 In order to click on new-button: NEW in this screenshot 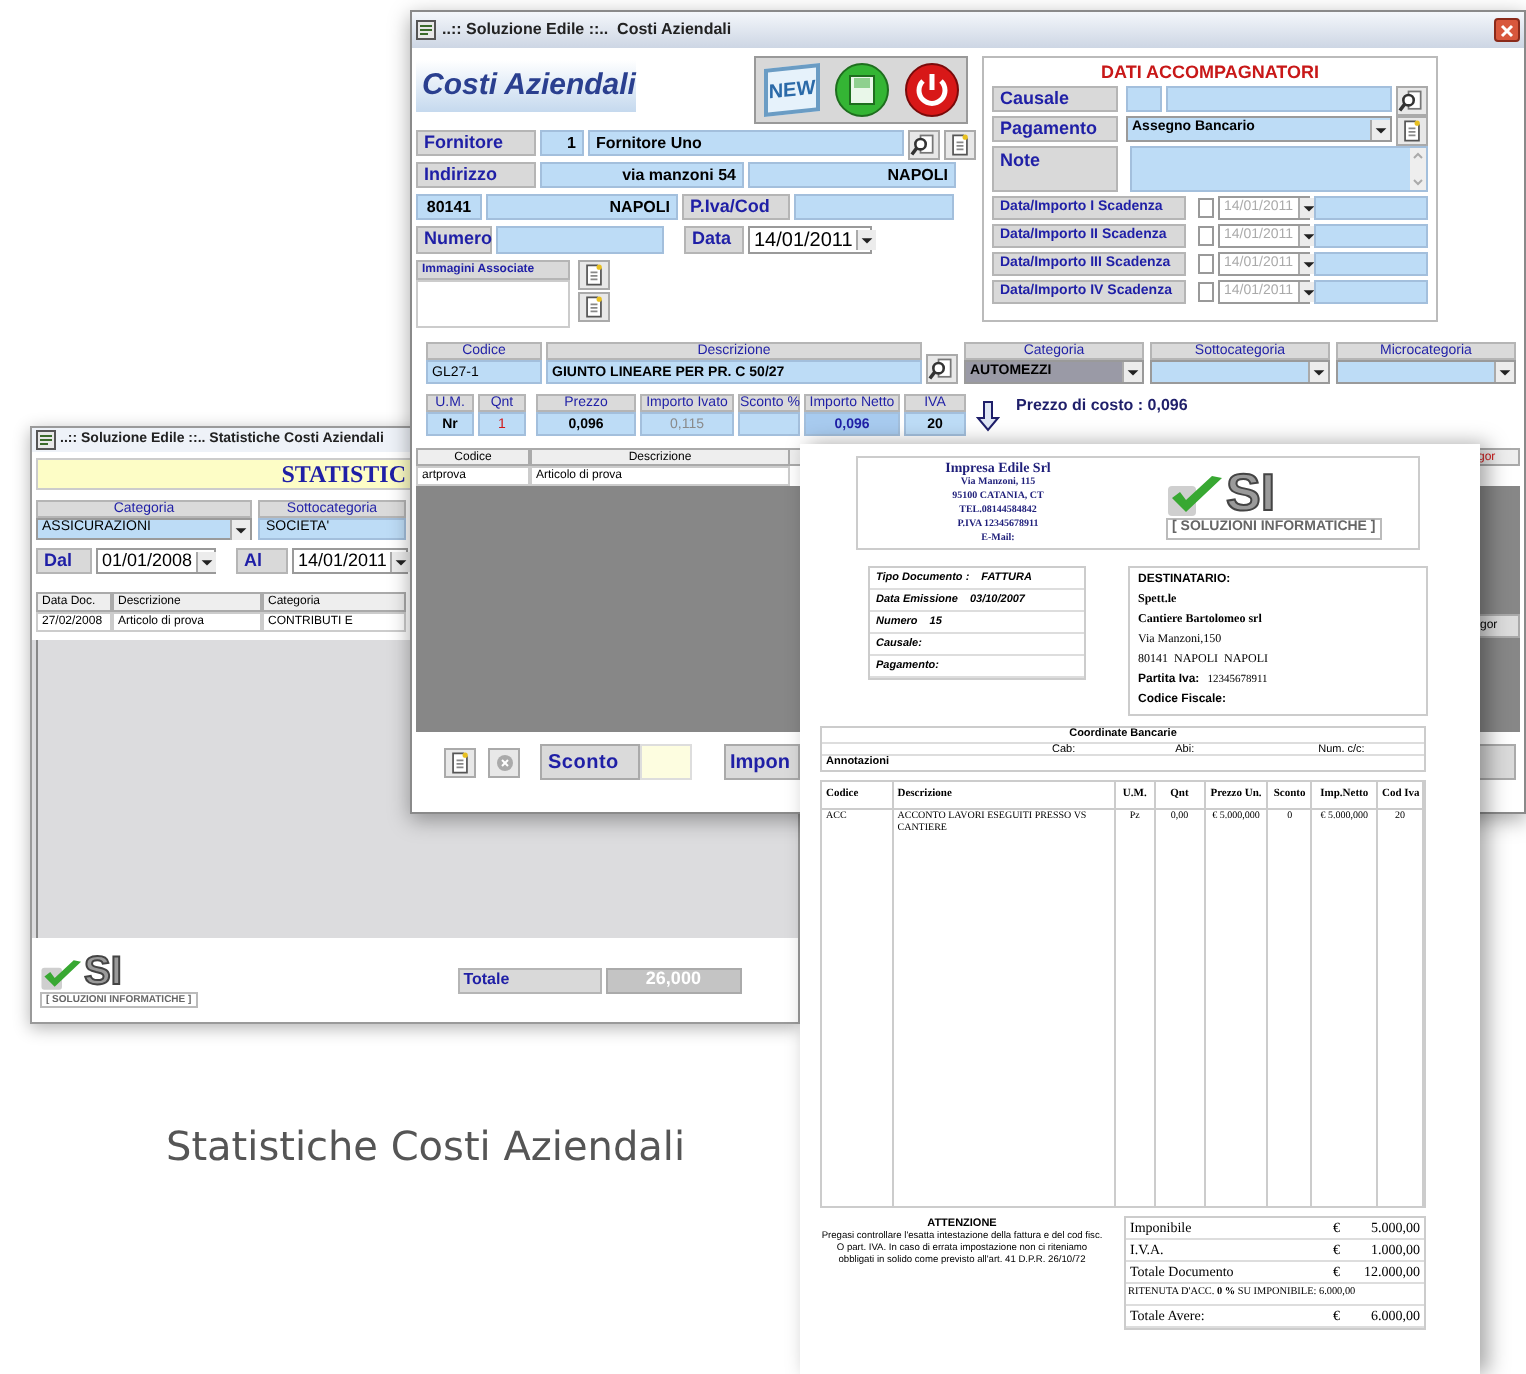, I will do `click(791, 90)`.